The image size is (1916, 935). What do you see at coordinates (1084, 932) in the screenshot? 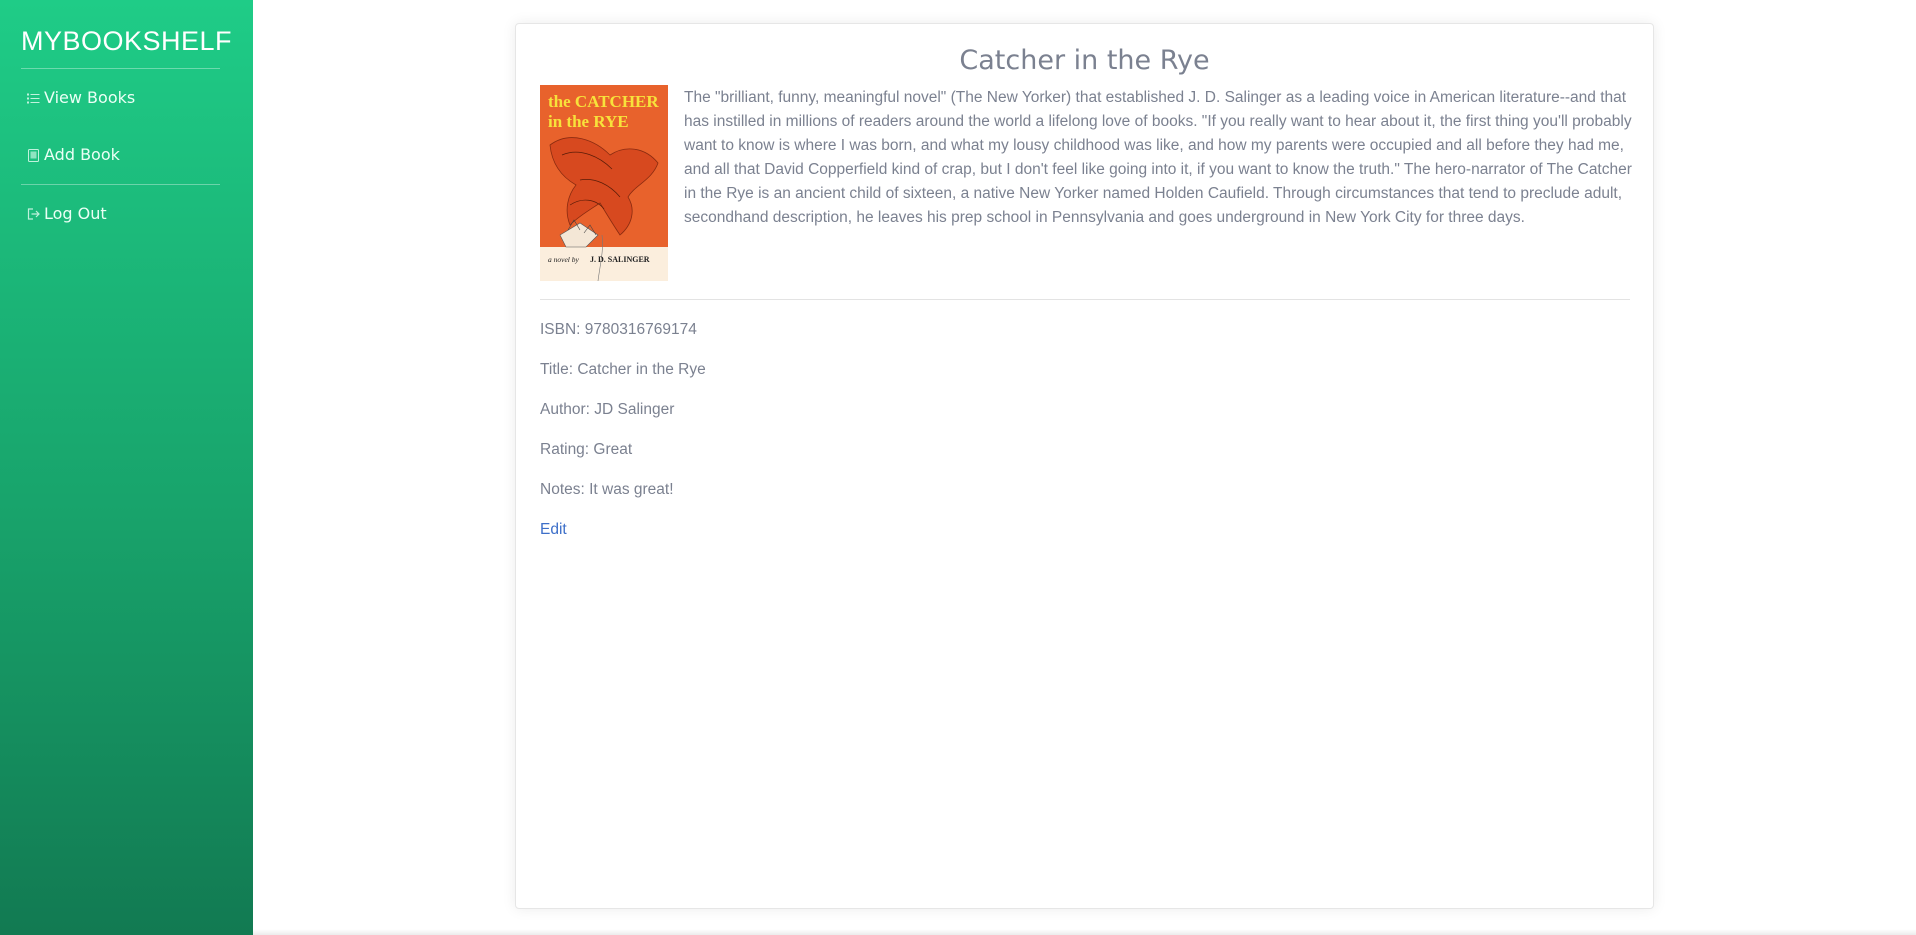
I see `page-bottom-edge` at bounding box center [1084, 932].